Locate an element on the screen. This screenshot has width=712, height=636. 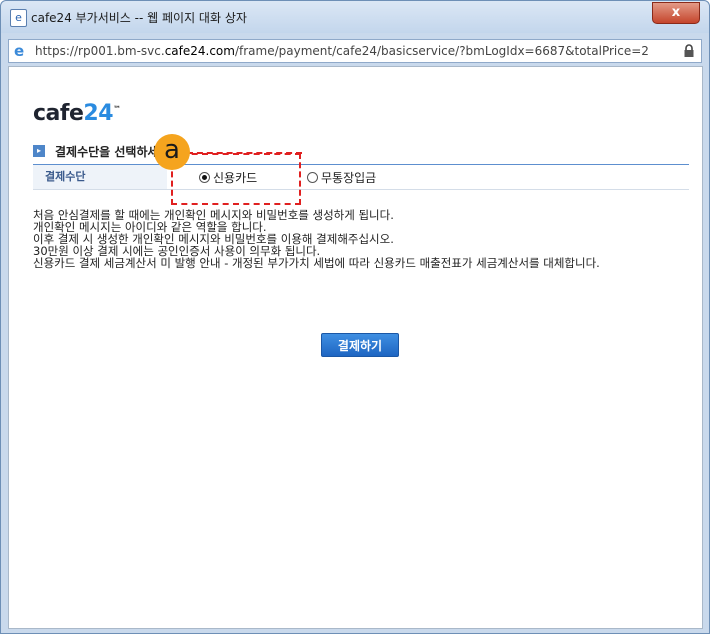
page-icon: e is located at coordinates (18, 18).